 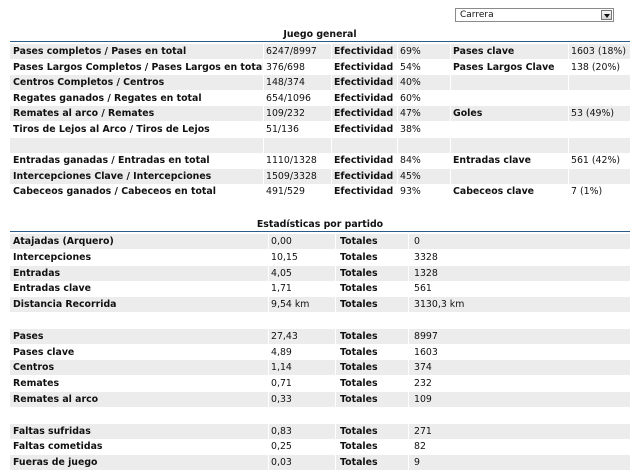 What do you see at coordinates (370, 320) in the screenshot?
I see `totals-label` at bounding box center [370, 320].